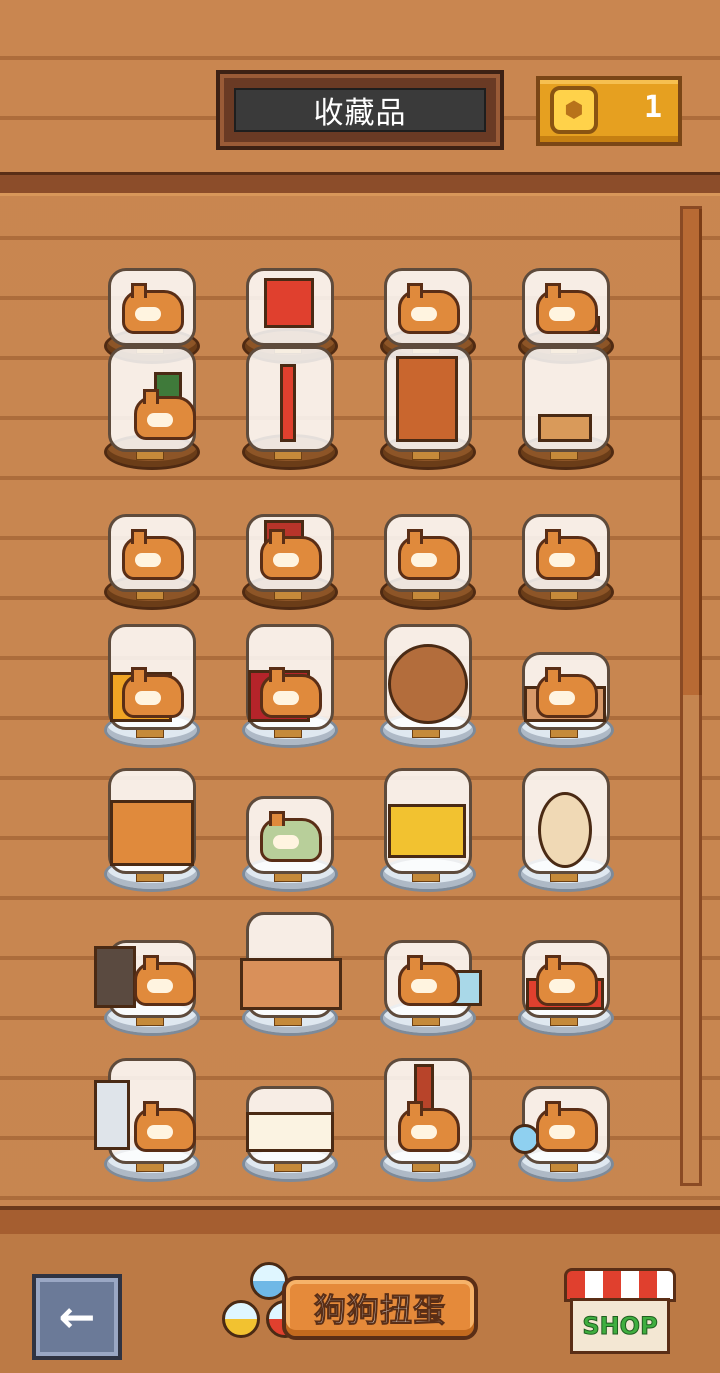 The height and width of the screenshot is (1373, 720). I want to click on scrollbar, so click(691, 696).